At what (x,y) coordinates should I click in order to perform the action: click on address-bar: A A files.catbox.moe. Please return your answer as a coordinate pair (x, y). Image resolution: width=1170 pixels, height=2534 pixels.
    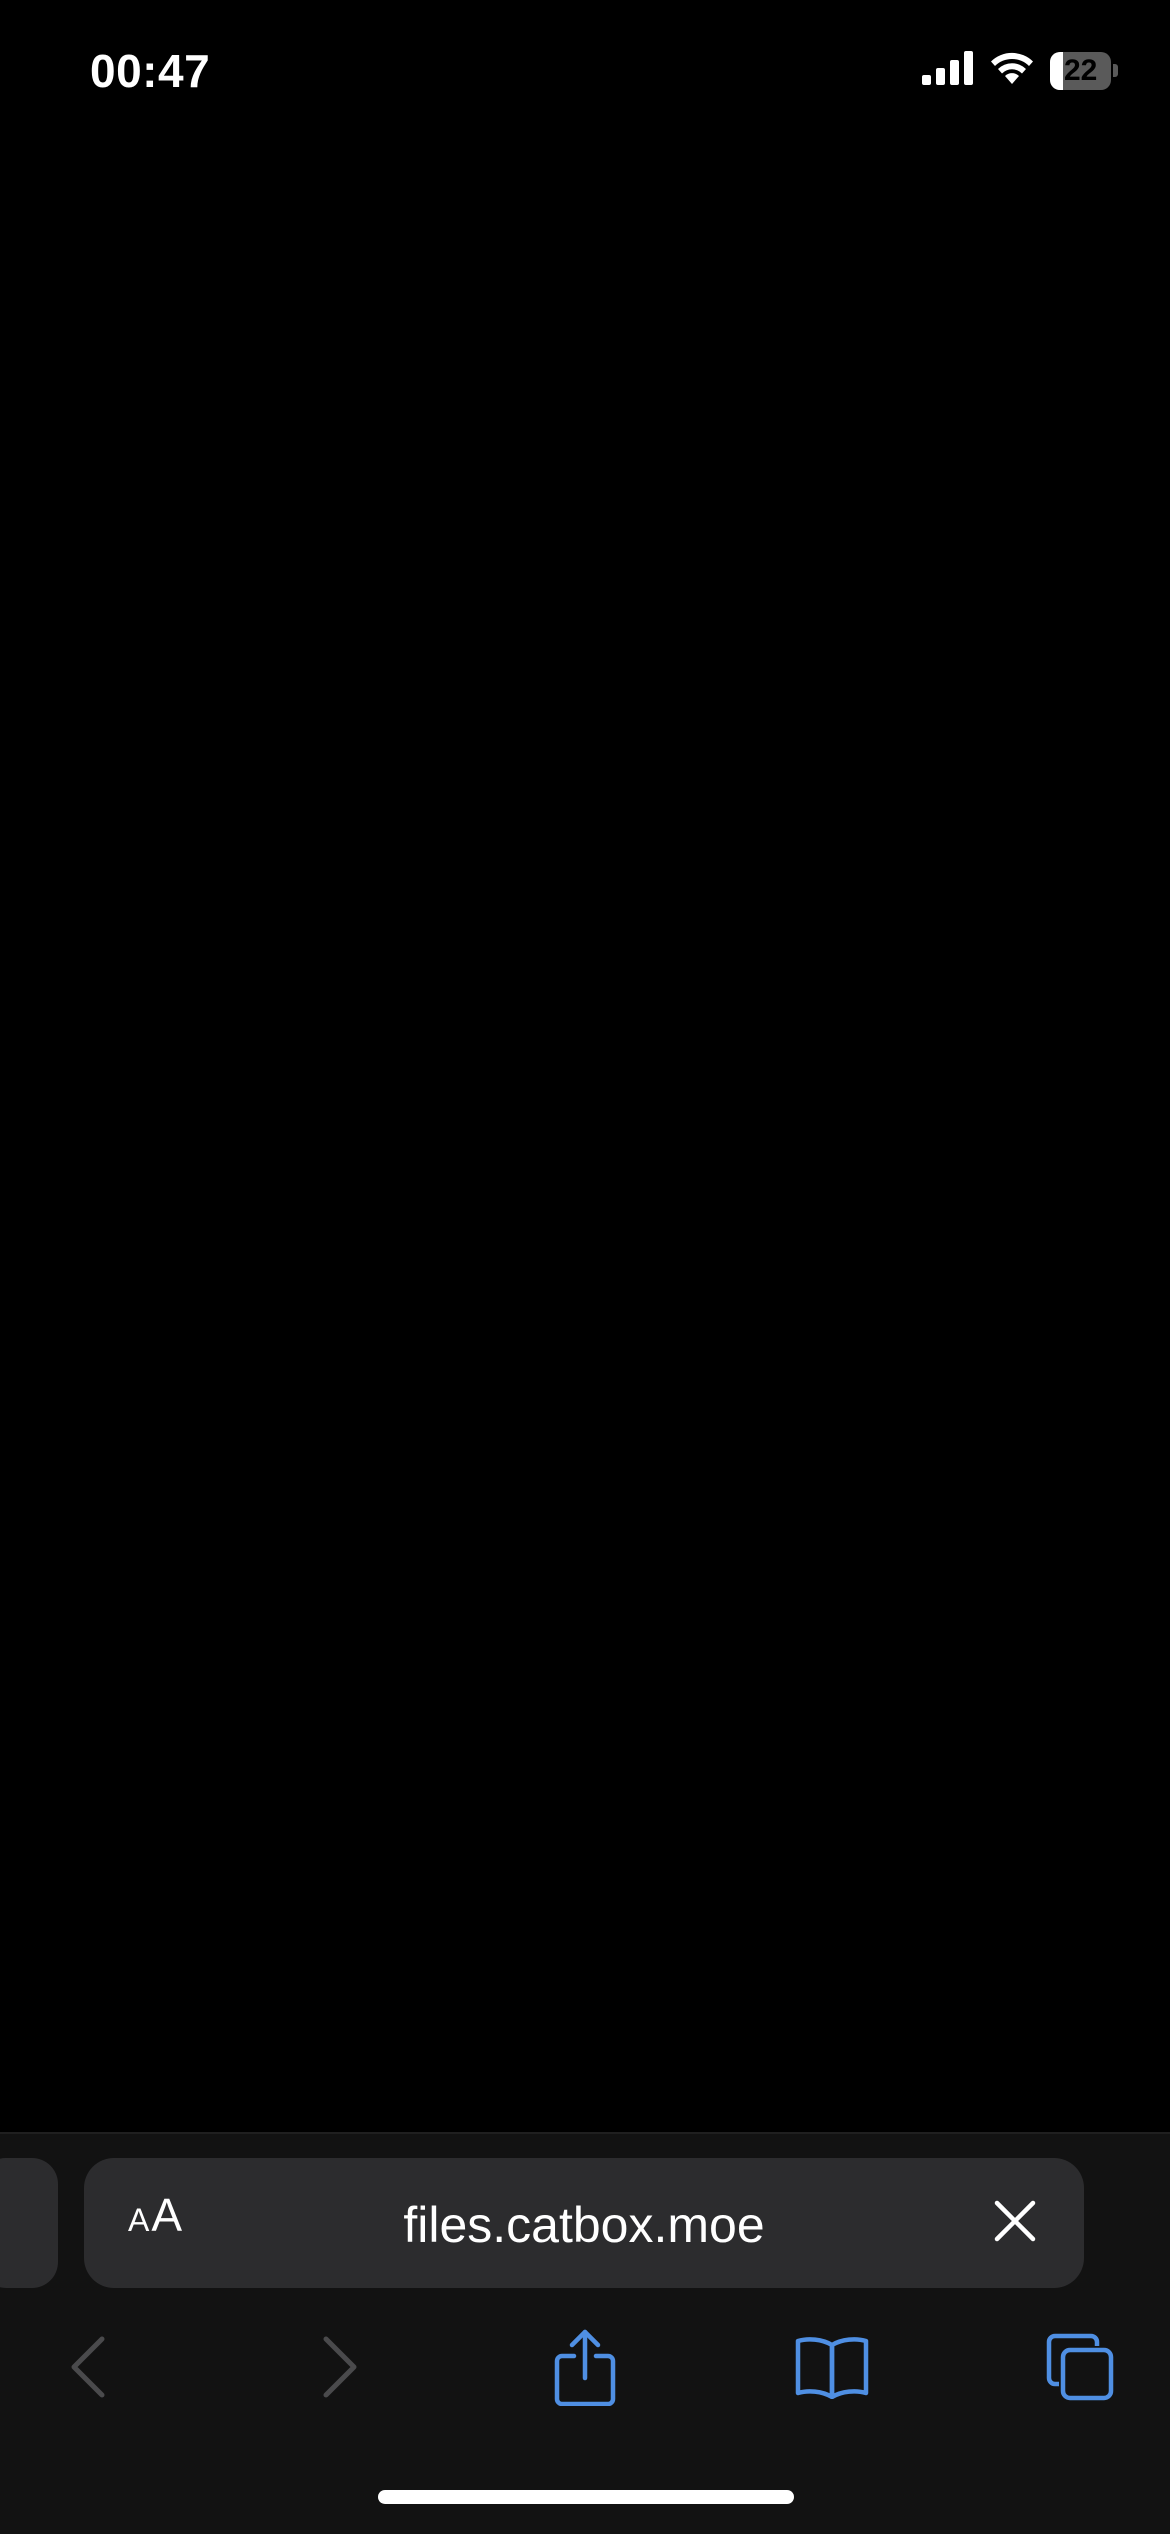
    Looking at the image, I should click on (584, 2223).